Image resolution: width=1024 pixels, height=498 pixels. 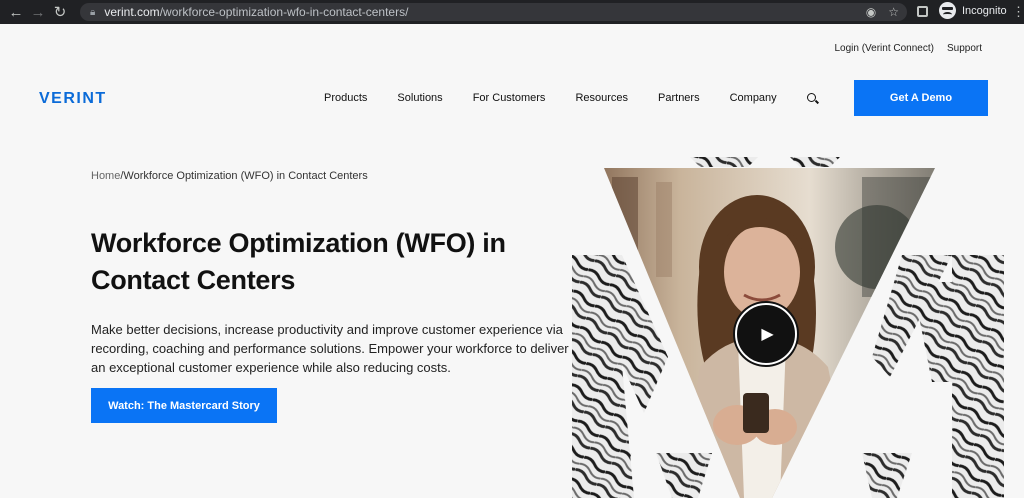 I want to click on get-demo-button: Get A Demo, so click(x=921, y=98).